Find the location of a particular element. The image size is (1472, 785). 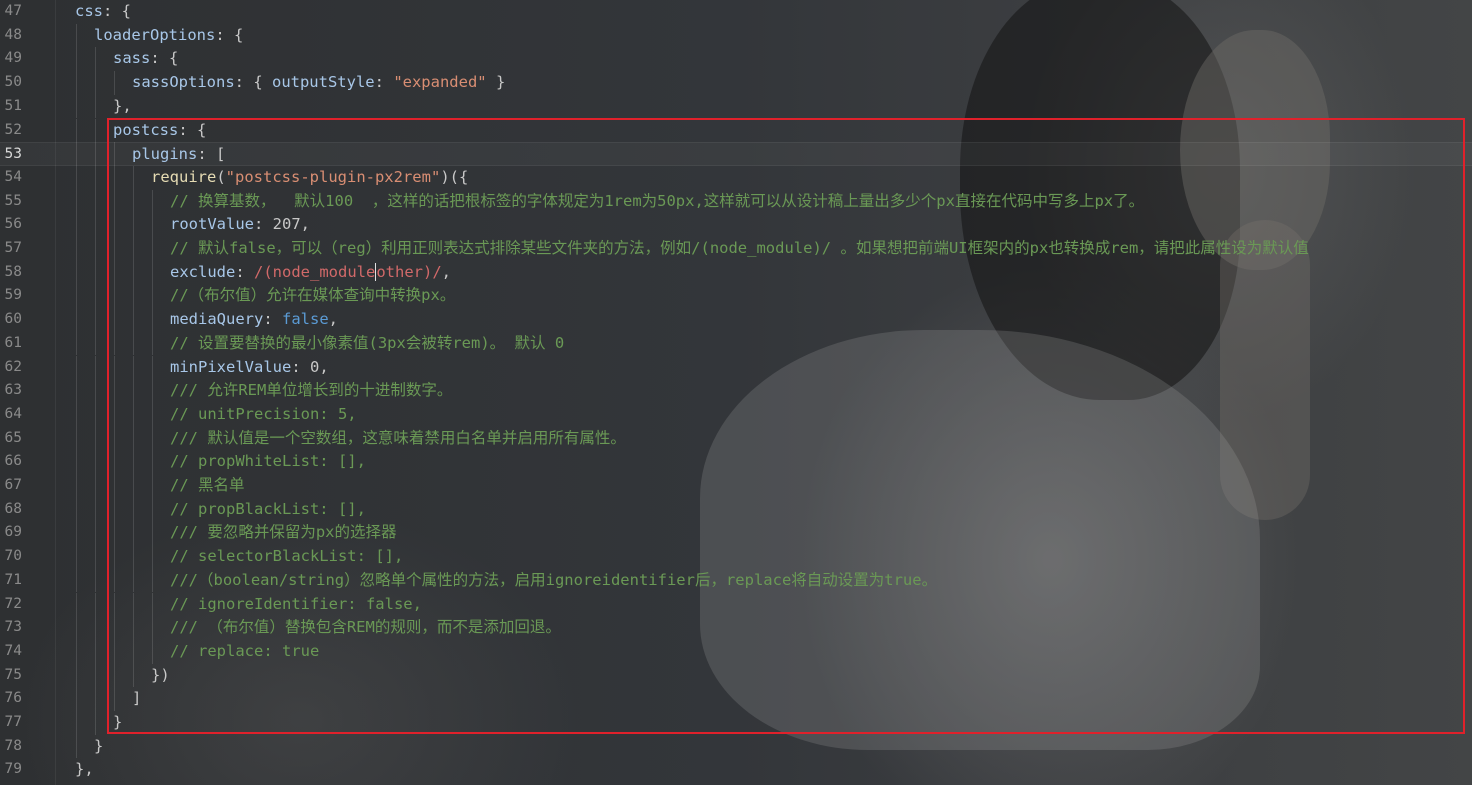

line-number: 47 is located at coordinates (13, 11).